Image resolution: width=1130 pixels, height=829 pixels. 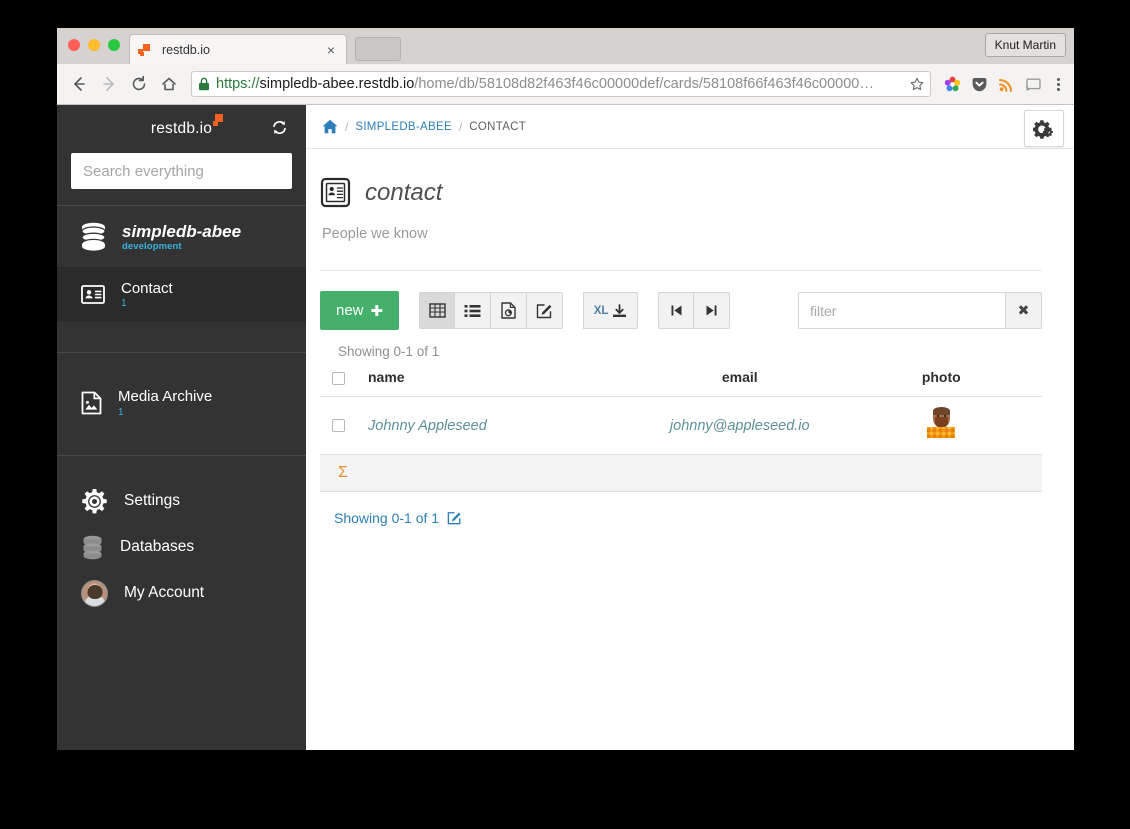 I want to click on window-controls, so click(x=94, y=45).